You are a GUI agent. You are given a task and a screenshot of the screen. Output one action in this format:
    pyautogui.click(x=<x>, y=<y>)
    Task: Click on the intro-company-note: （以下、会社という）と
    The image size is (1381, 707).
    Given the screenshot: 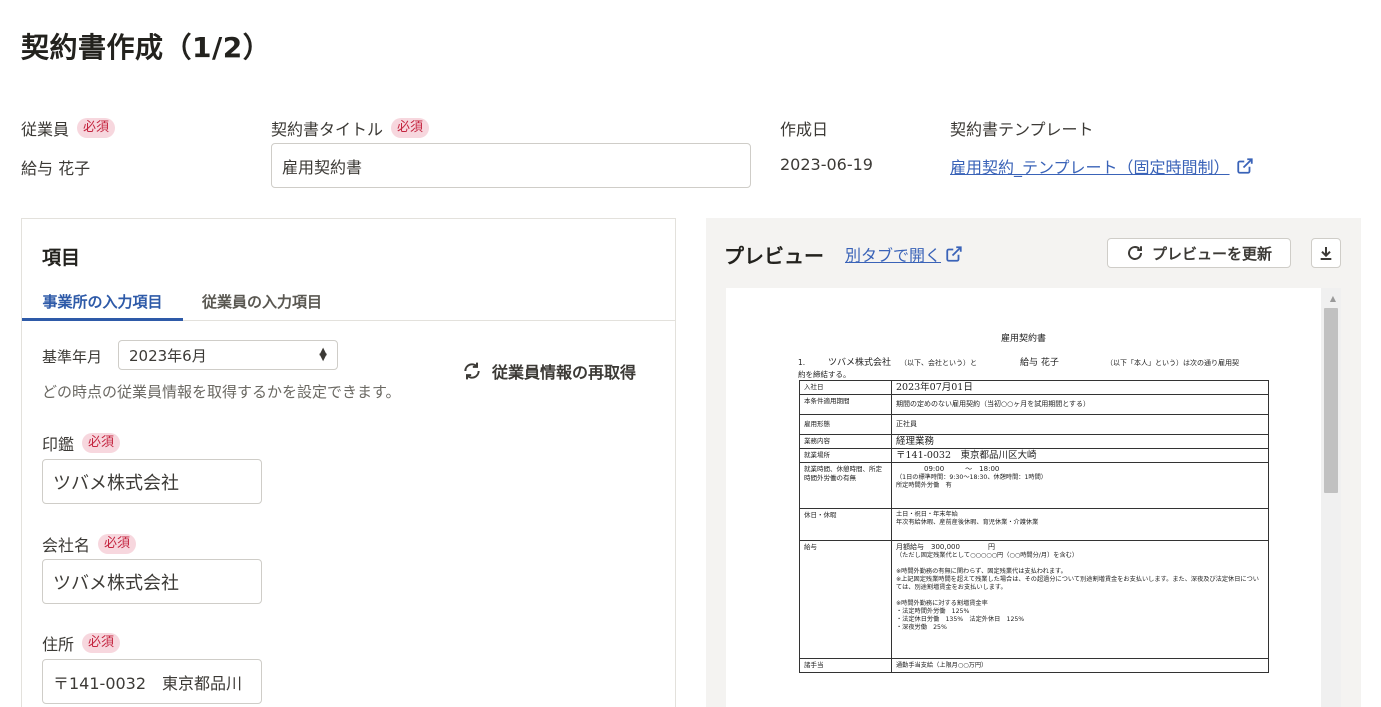 What is the action you would take?
    pyautogui.click(x=938, y=363)
    